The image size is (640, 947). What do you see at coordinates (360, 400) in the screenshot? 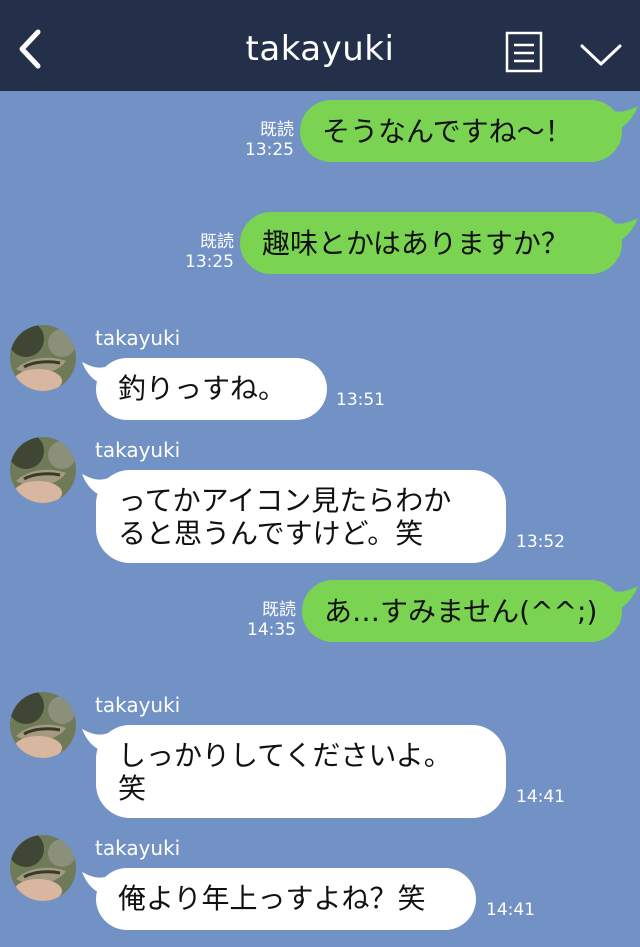
I see `message-time: 13:51` at bounding box center [360, 400].